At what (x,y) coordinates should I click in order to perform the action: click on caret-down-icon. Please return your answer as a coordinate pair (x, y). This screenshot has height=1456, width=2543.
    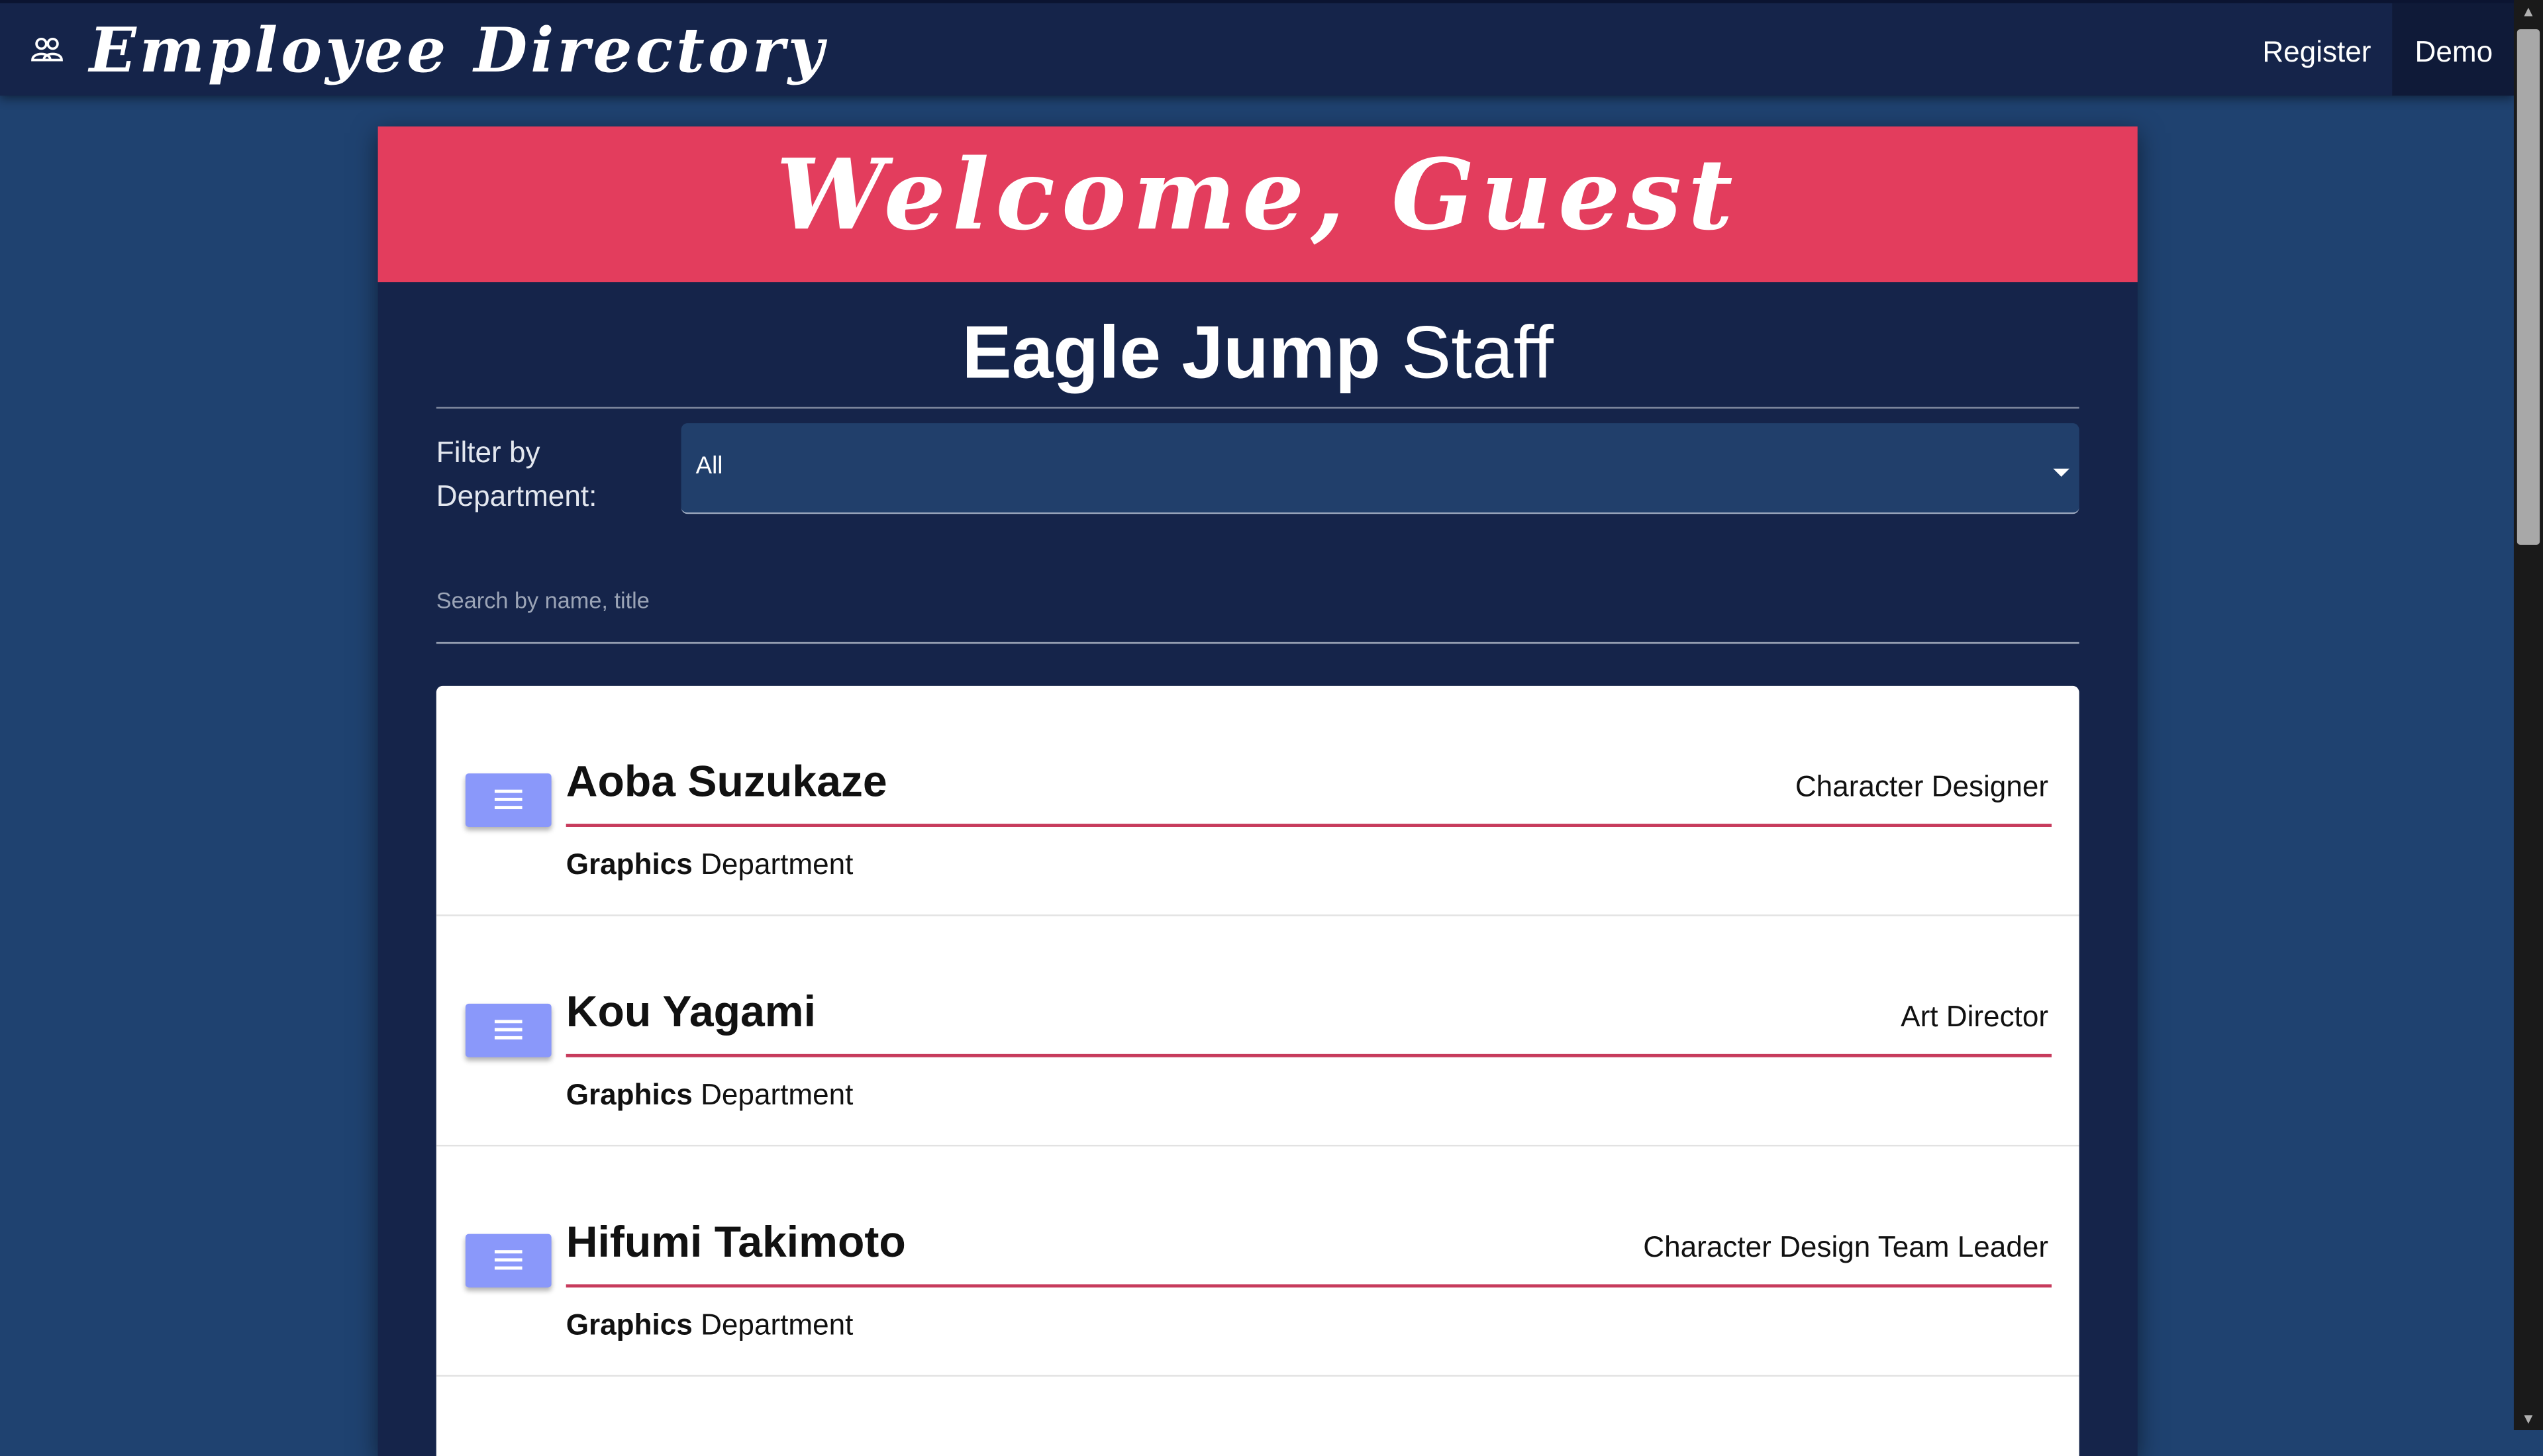
    Looking at the image, I should click on (2061, 472).